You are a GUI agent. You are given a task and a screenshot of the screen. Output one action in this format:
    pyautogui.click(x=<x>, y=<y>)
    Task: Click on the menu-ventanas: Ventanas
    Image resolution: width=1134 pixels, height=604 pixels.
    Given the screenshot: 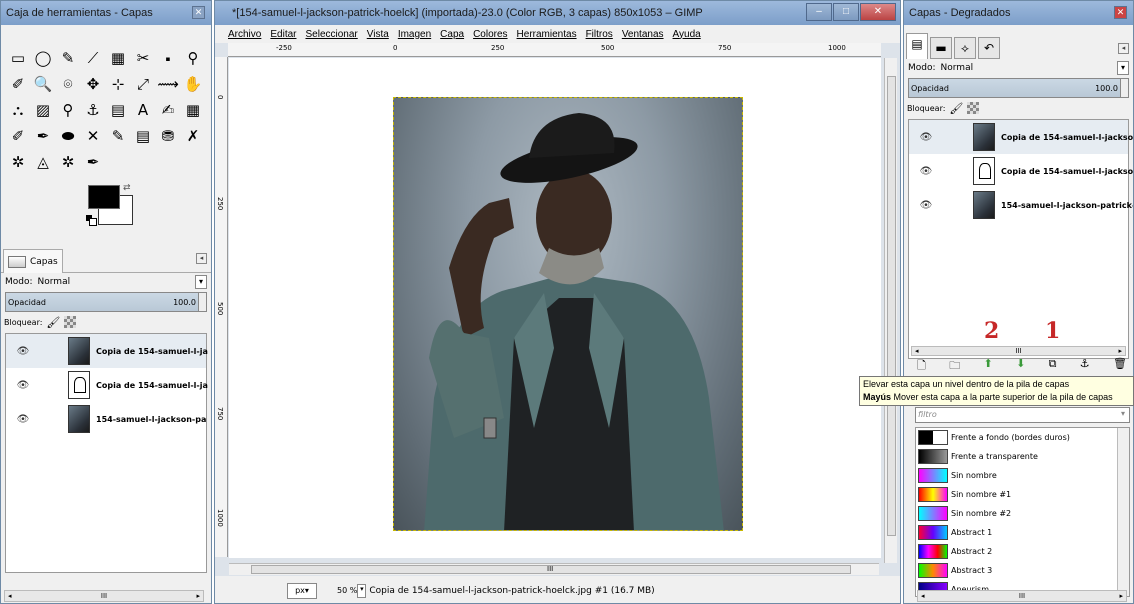 What is the action you would take?
    pyautogui.click(x=643, y=34)
    